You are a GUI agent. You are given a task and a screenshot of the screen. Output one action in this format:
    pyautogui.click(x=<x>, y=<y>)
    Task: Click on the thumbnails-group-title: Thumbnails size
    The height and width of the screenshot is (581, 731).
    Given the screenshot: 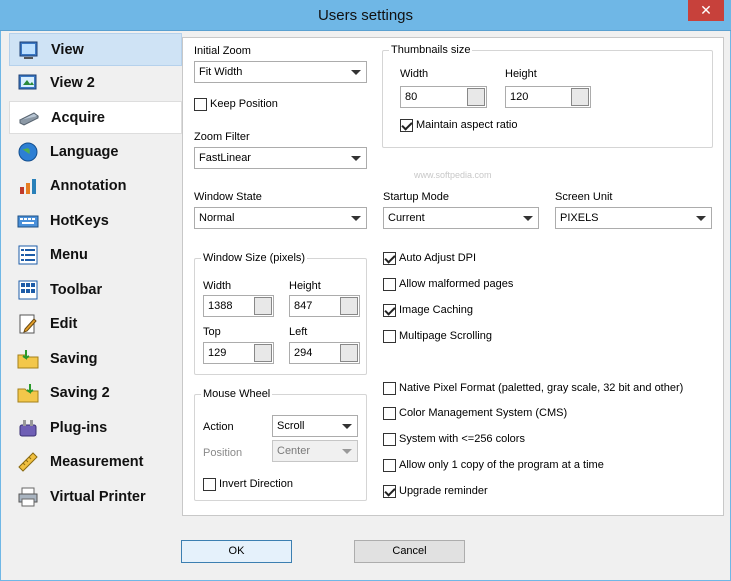 What is the action you would take?
    pyautogui.click(x=431, y=50)
    